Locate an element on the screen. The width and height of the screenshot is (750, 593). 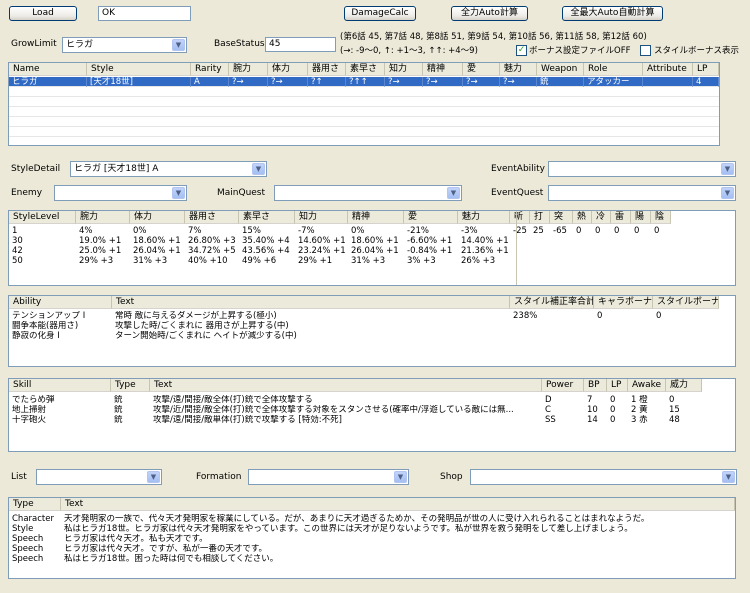
damage-calc-button: DamageCalc is located at coordinates (380, 13).